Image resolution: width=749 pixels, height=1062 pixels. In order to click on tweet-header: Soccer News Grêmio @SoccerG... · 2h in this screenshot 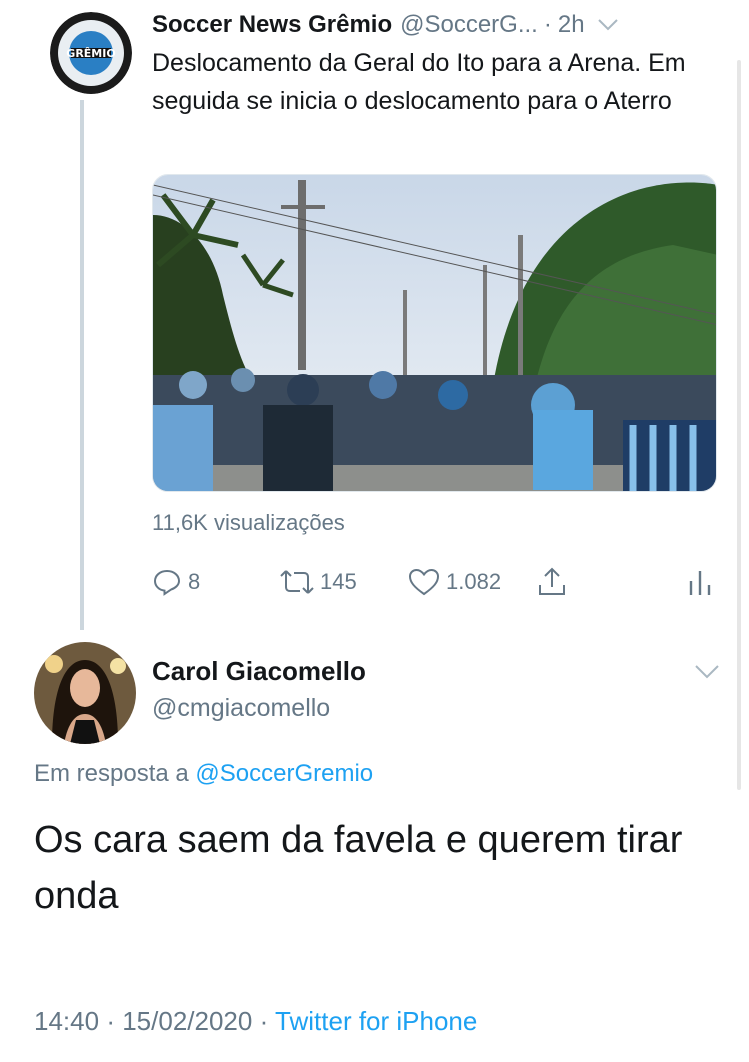, I will do `click(385, 25)`.